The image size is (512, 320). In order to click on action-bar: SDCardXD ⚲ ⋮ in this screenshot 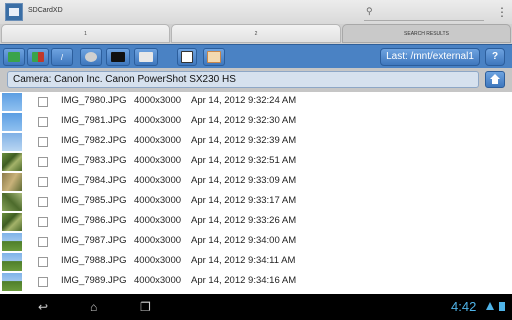, I will do `click(256, 12)`.